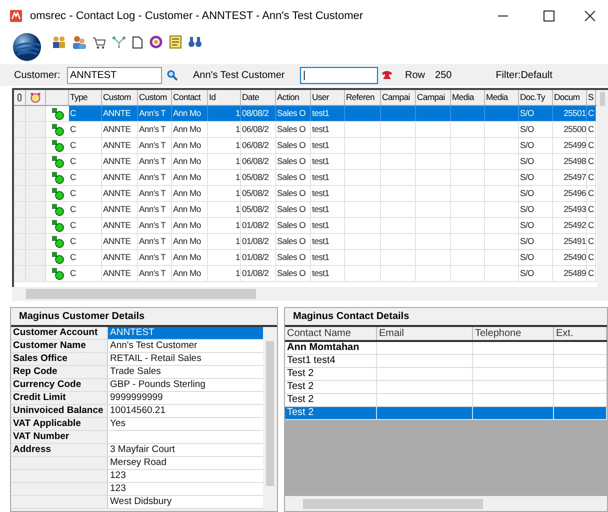 This screenshot has width=608, height=512. What do you see at coordinates (224, 97) in the screenshot?
I see `column-header: Id` at bounding box center [224, 97].